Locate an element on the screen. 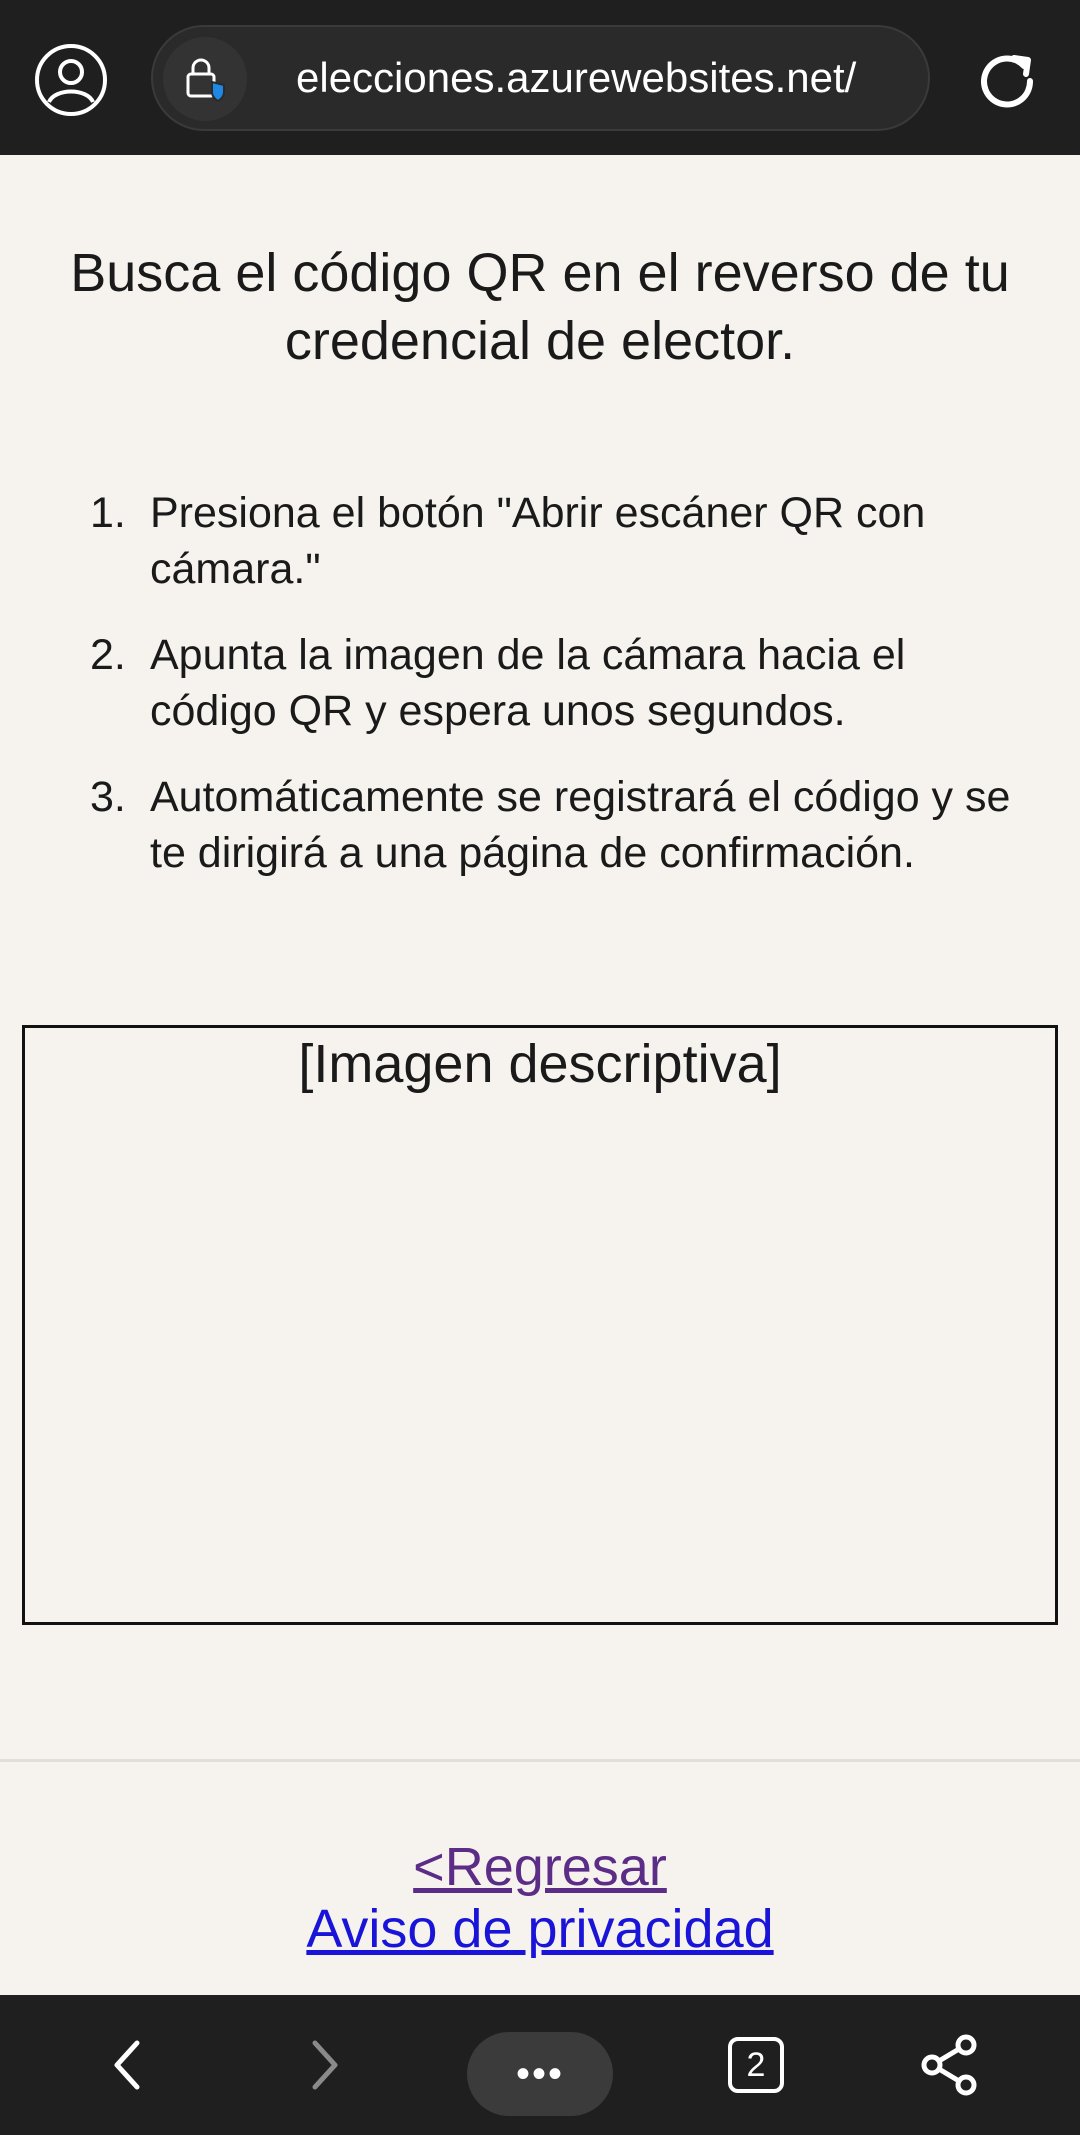 This screenshot has width=1080, height=2135. chevron-left-icon is located at coordinates (127, 2065).